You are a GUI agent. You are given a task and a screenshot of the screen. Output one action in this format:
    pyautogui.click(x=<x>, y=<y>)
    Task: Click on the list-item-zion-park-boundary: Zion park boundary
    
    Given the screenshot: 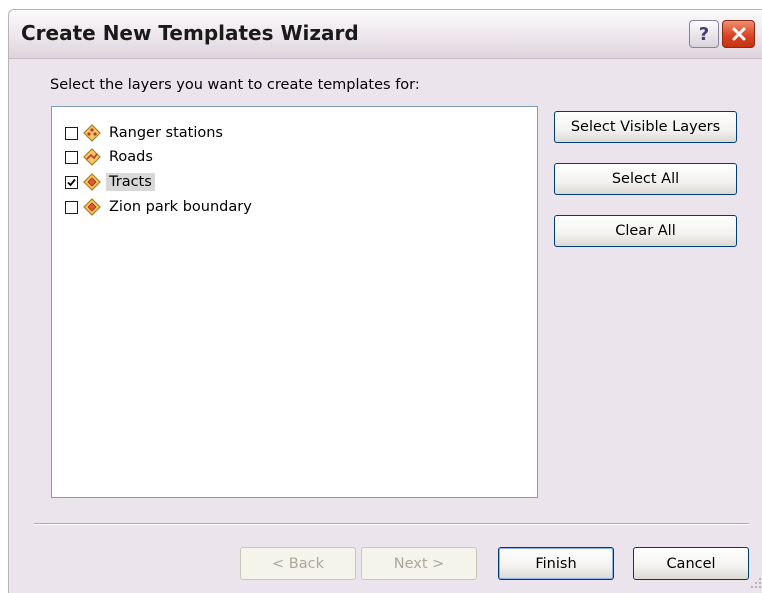 What is the action you would take?
    pyautogui.click(x=160, y=207)
    